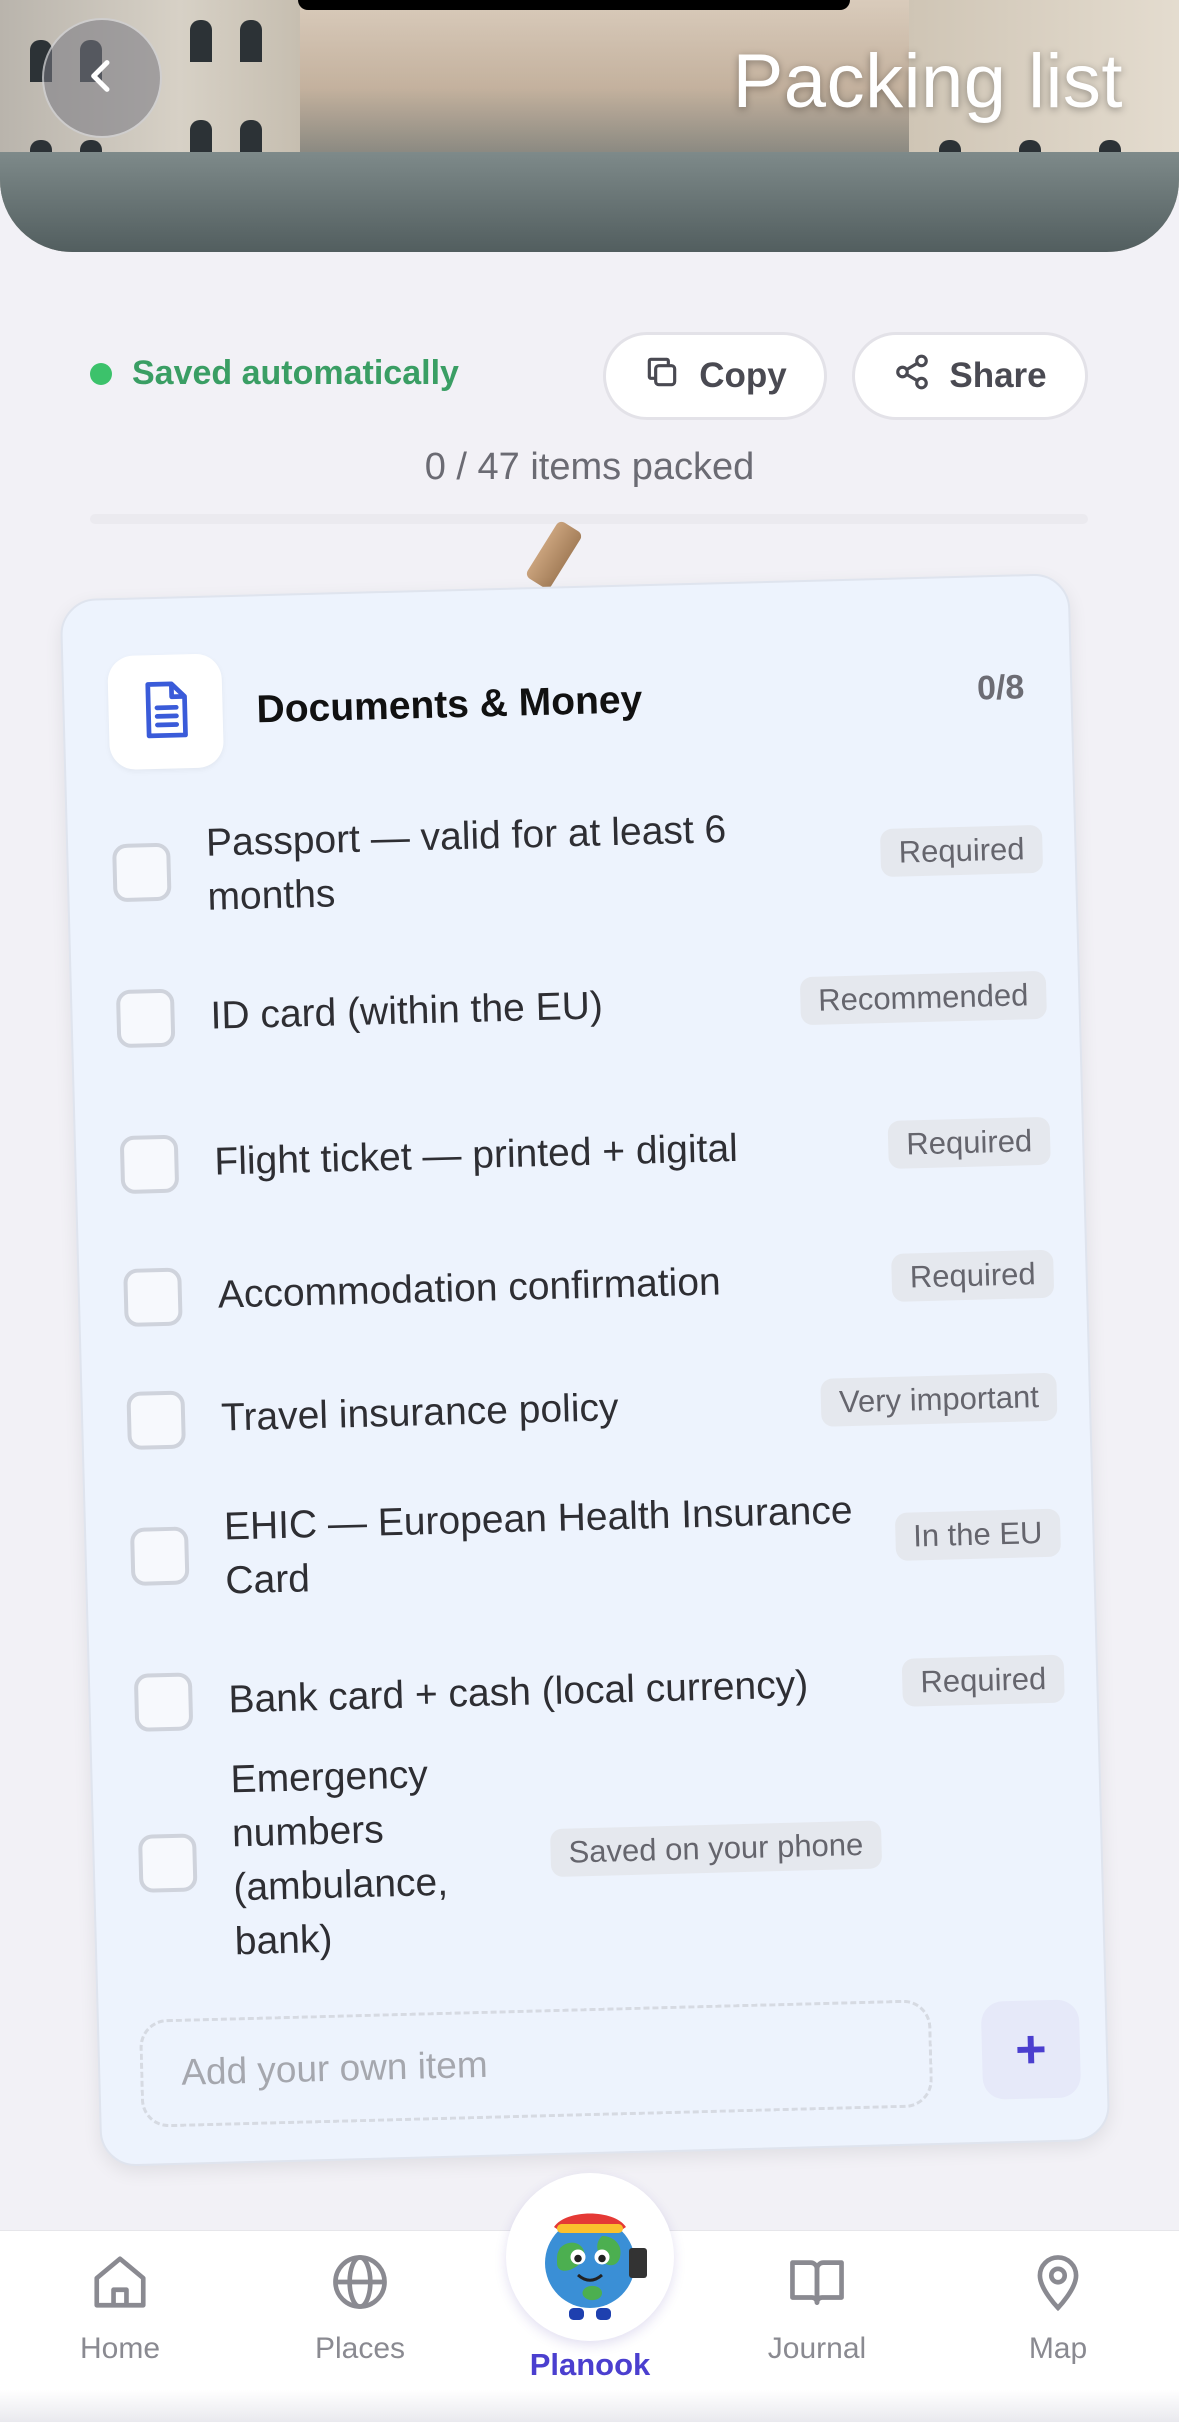 Image resolution: width=1179 pixels, height=2422 pixels. I want to click on category-icon-box, so click(166, 712).